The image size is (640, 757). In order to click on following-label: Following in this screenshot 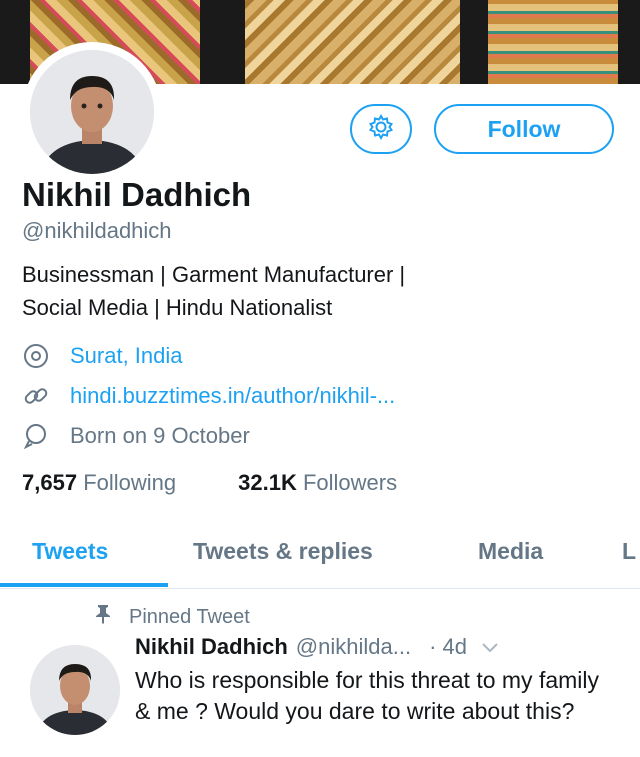, I will do `click(130, 482)`.